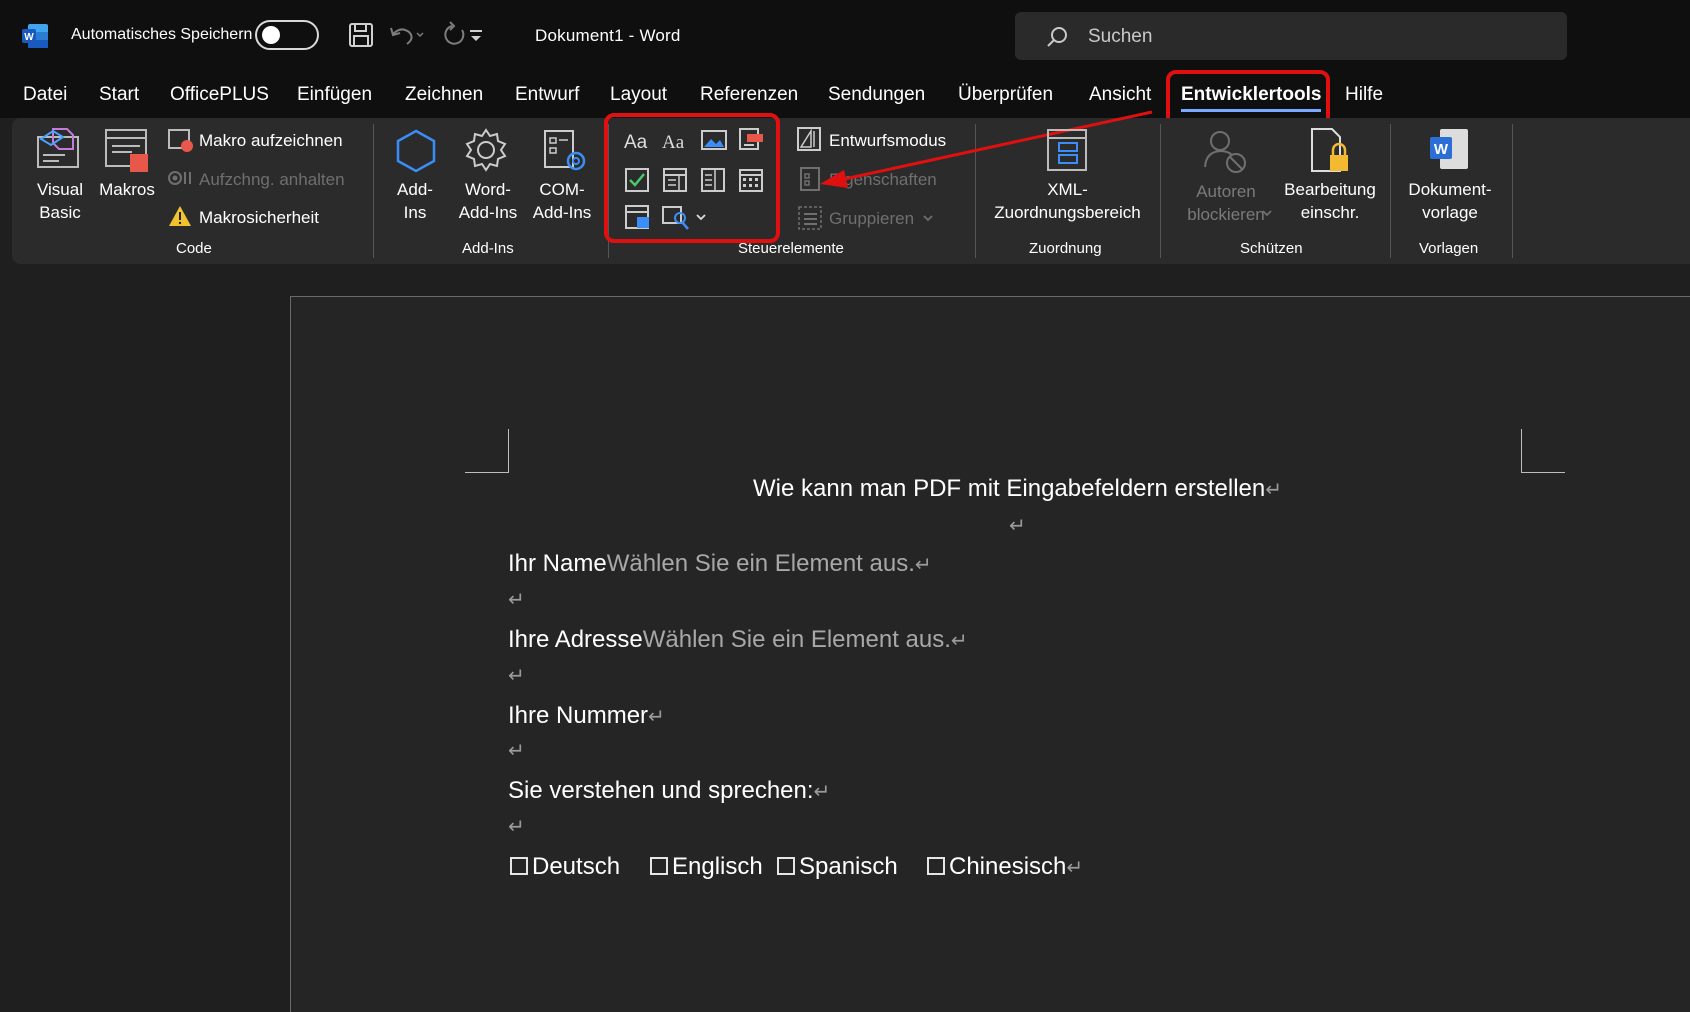 The height and width of the screenshot is (1012, 1690). I want to click on building-block-gallery-icon, so click(752, 140).